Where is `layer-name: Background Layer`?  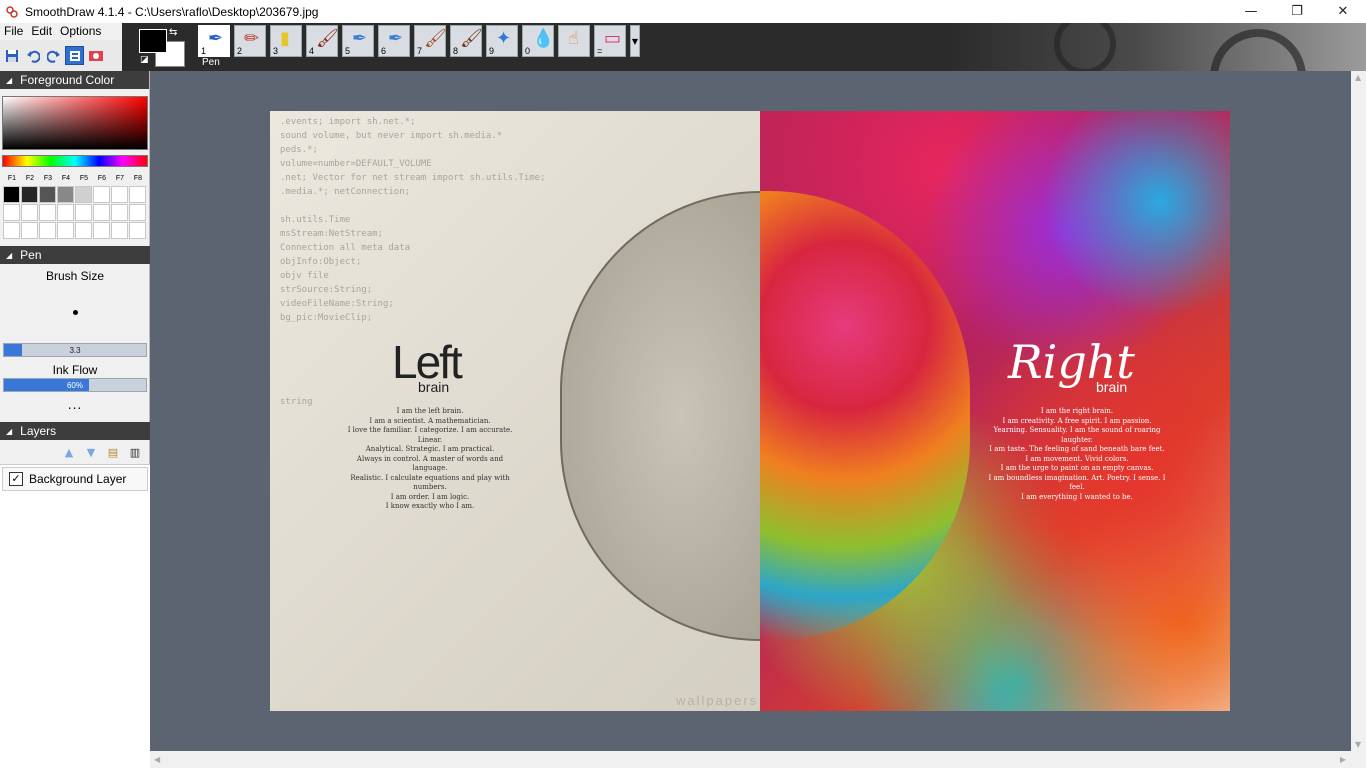 layer-name: Background Layer is located at coordinates (78, 479).